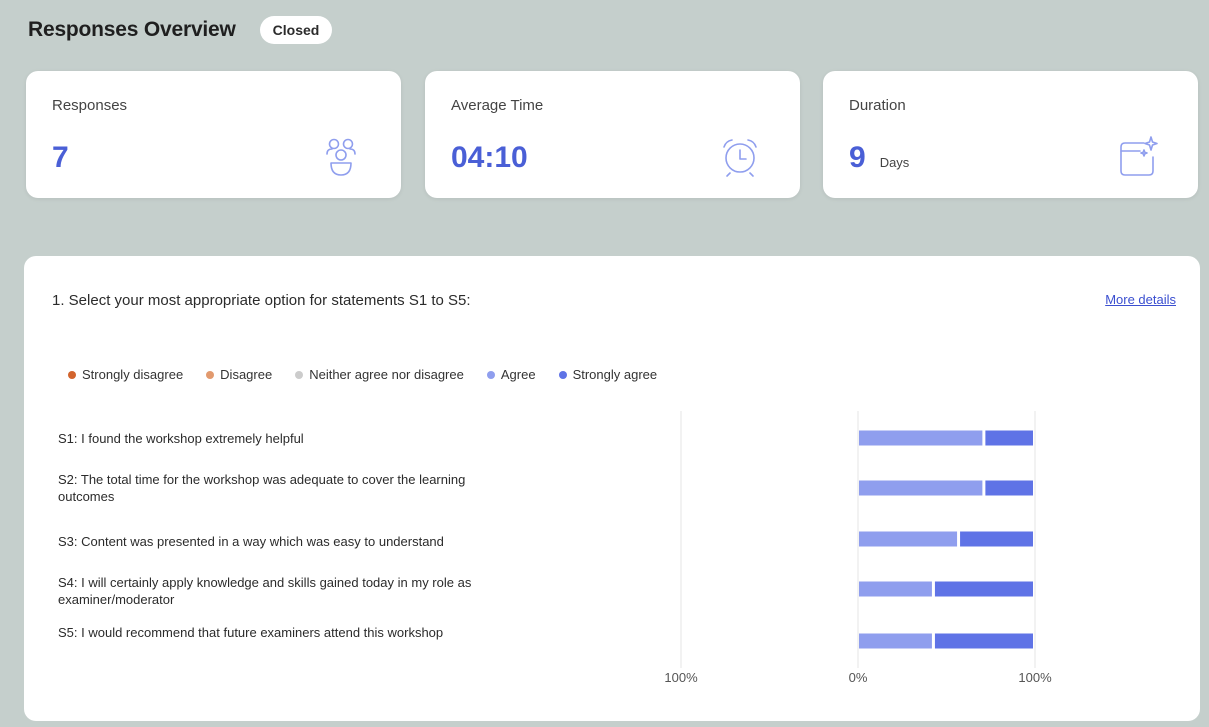 This screenshot has width=1209, height=727. What do you see at coordinates (858, 548) in the screenshot?
I see `likert-chart: 100% 0% 100%` at bounding box center [858, 548].